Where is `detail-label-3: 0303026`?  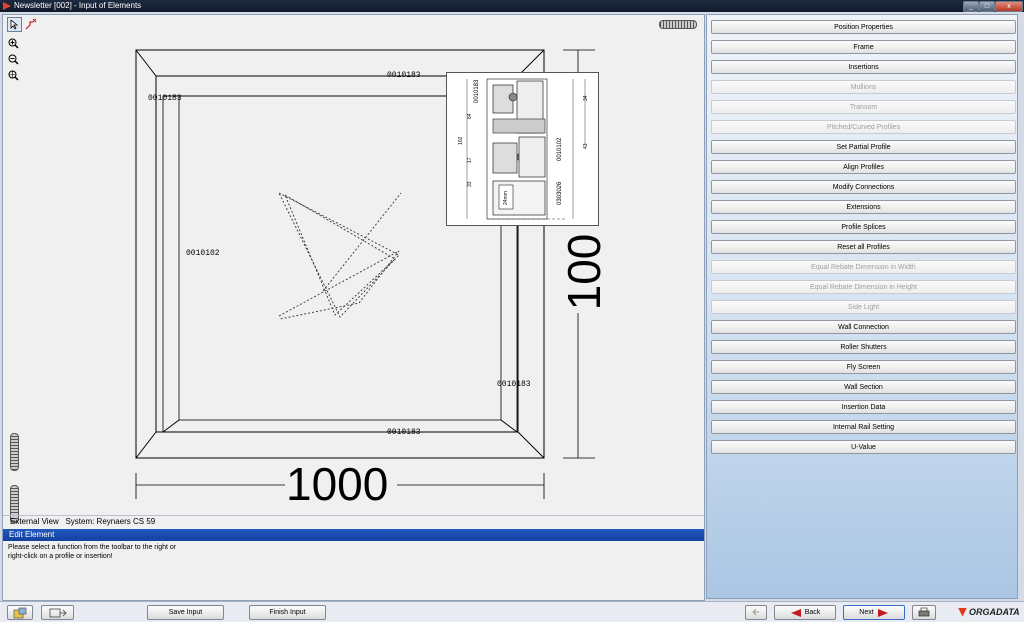
detail-label-3: 0303026 is located at coordinates (560, 193).